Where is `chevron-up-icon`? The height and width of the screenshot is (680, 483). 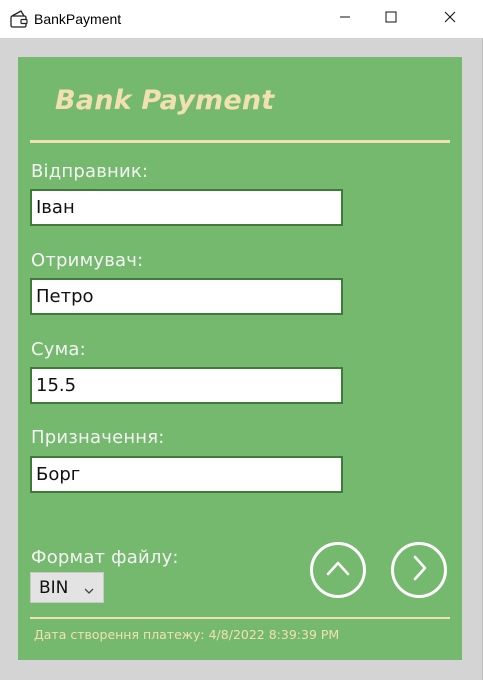
chevron-up-icon is located at coordinates (338, 570).